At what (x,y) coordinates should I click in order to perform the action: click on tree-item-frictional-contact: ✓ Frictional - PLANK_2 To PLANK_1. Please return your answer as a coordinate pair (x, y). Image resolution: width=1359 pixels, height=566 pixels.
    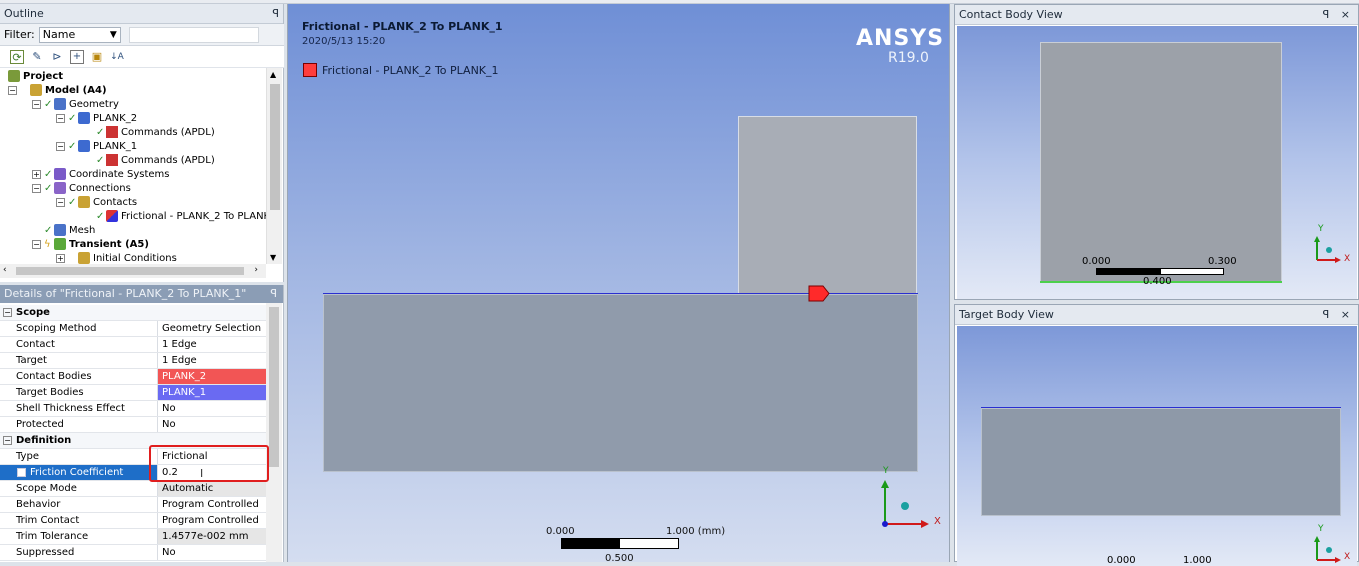
    Looking at the image, I should click on (181, 216).